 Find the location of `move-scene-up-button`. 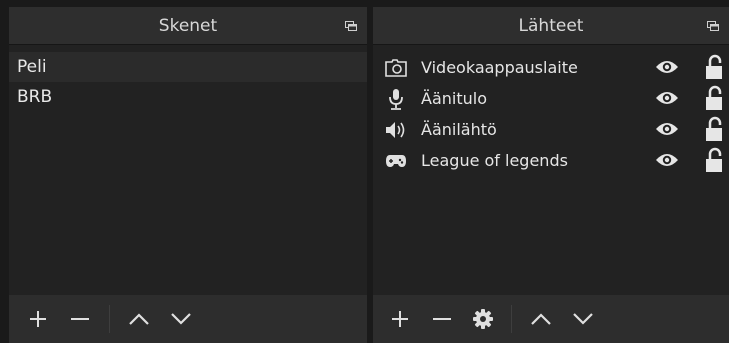

move-scene-up-button is located at coordinates (139, 319).